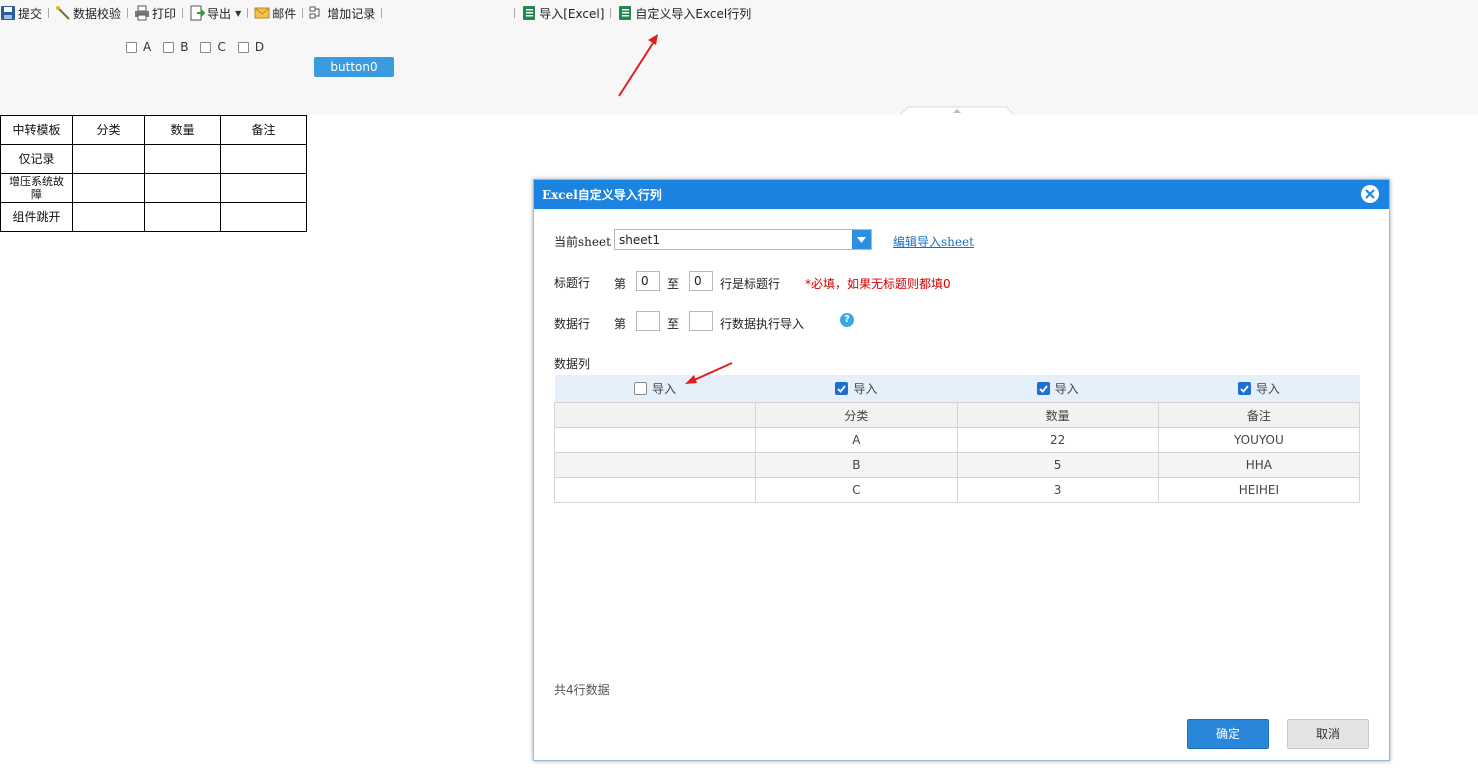 The height and width of the screenshot is (768, 1478). Describe the element at coordinates (1057, 490) in the screenshot. I see `preview-cell: 3` at that location.